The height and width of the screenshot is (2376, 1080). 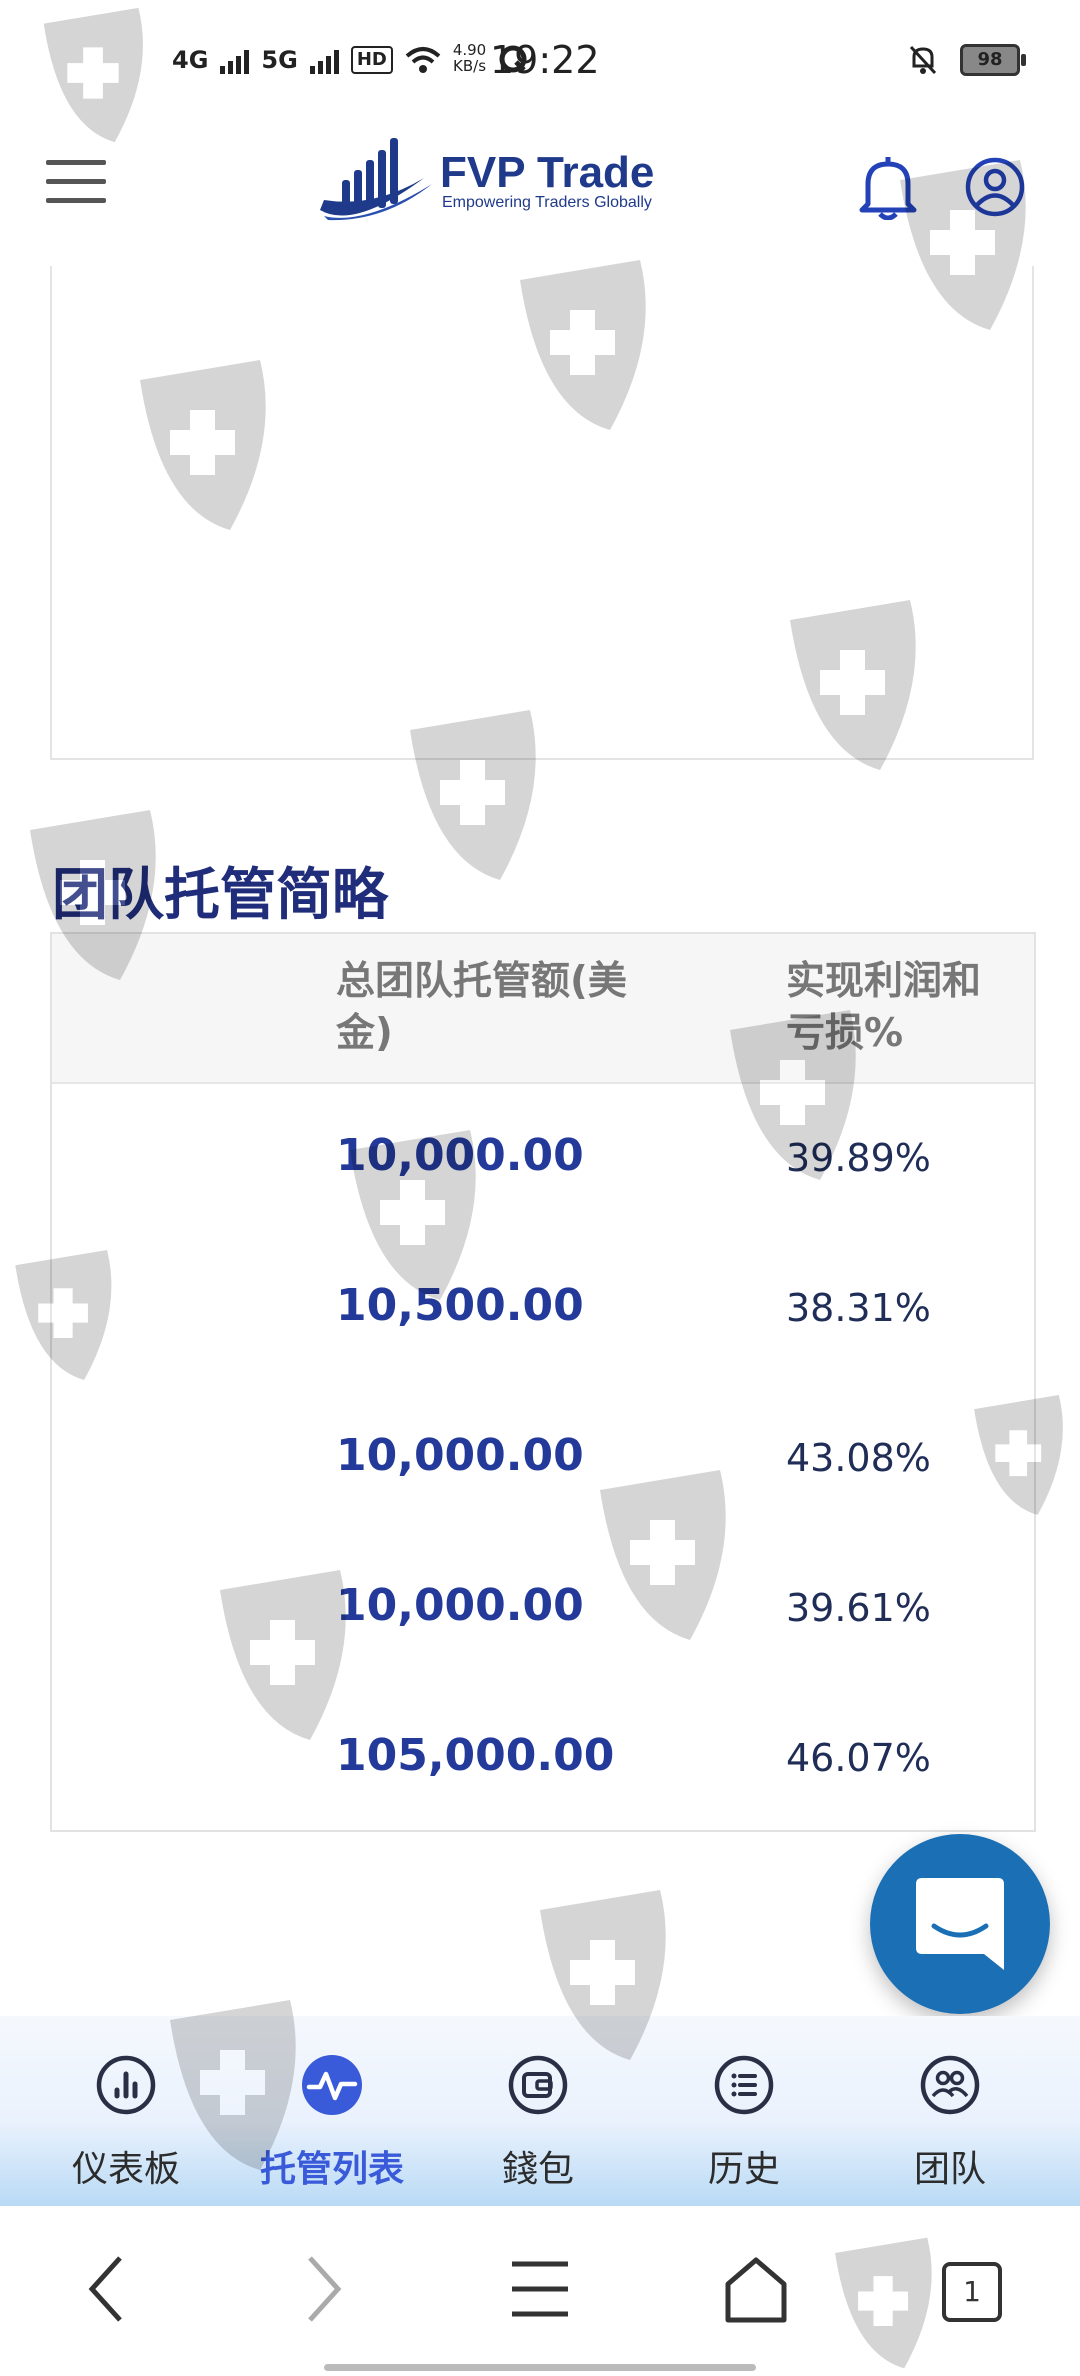 What do you see at coordinates (481, 1007) in the screenshot?
I see `column-header-total: 总团队托管额(美金)` at bounding box center [481, 1007].